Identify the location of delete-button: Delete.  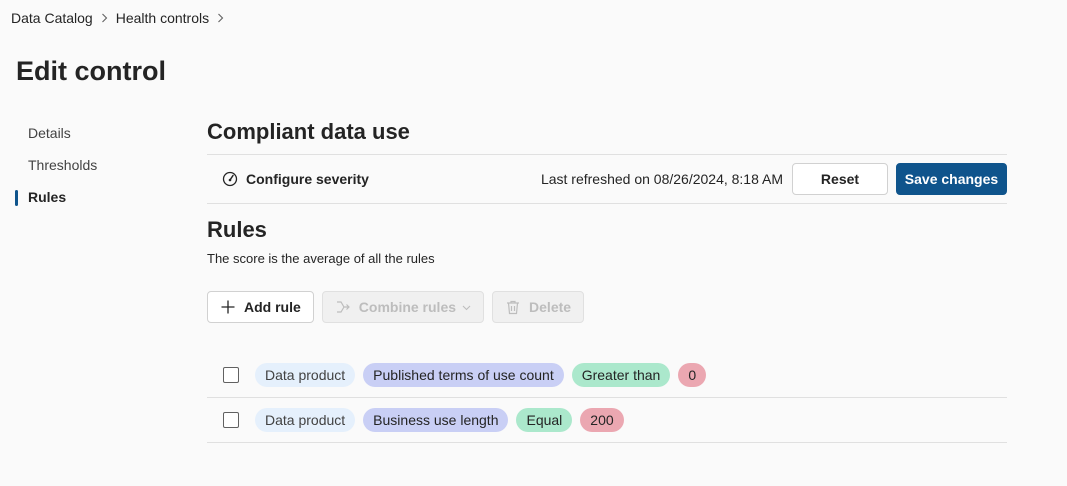
(538, 307).